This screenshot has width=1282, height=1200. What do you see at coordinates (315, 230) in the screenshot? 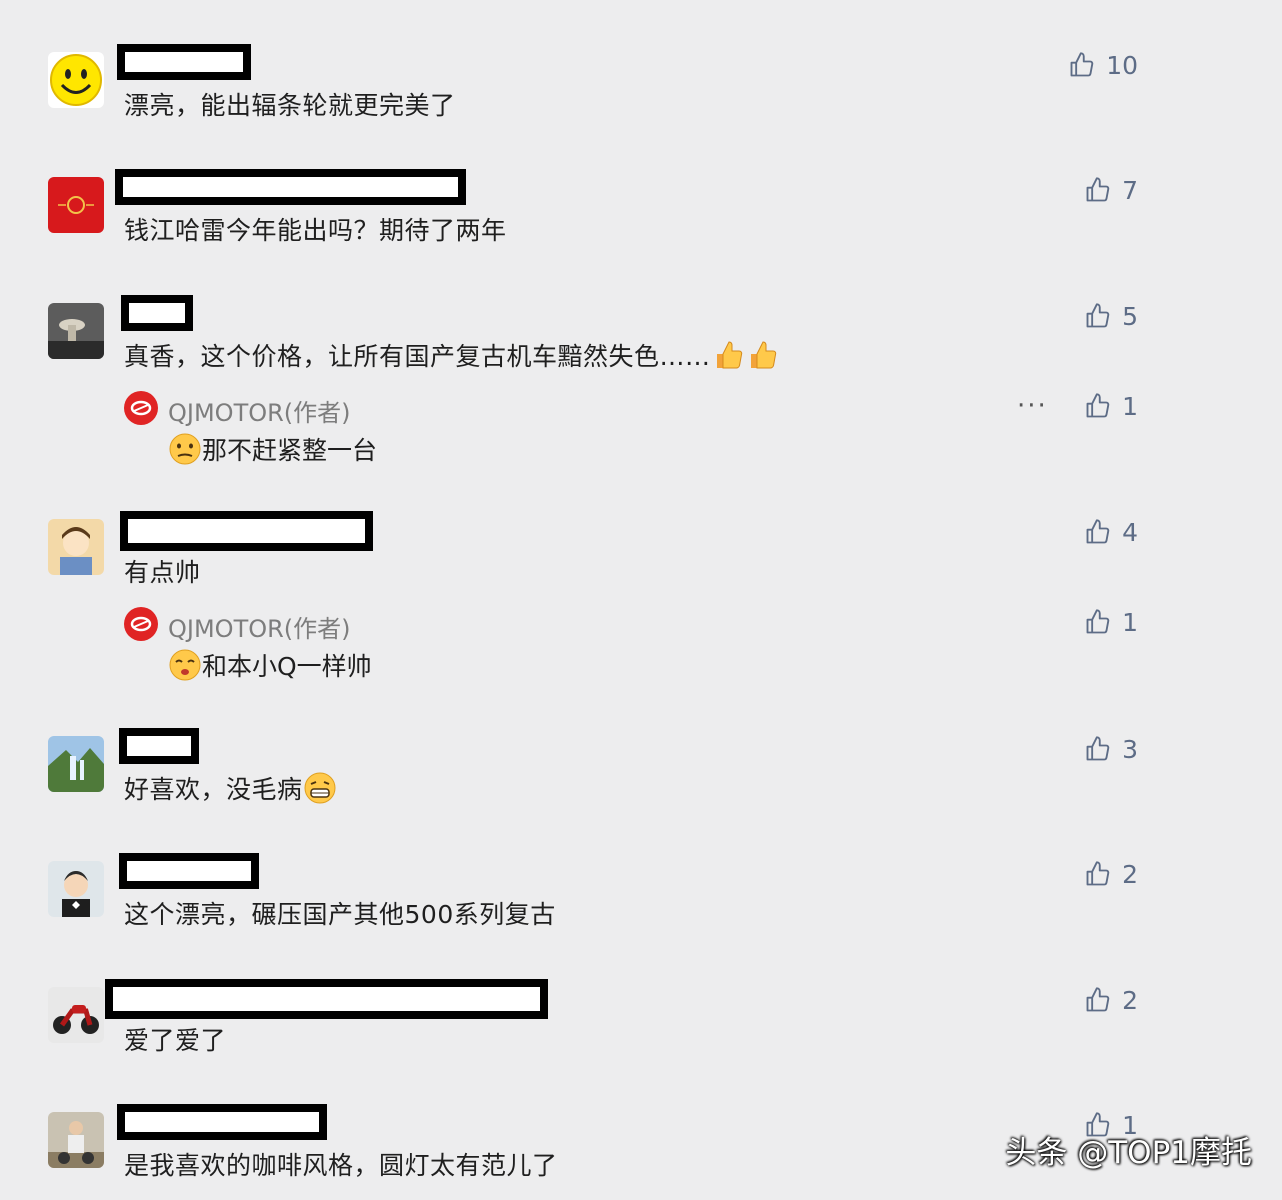
I see `comment-text: 钱江哈雷今年能出吗？期待了两年` at bounding box center [315, 230].